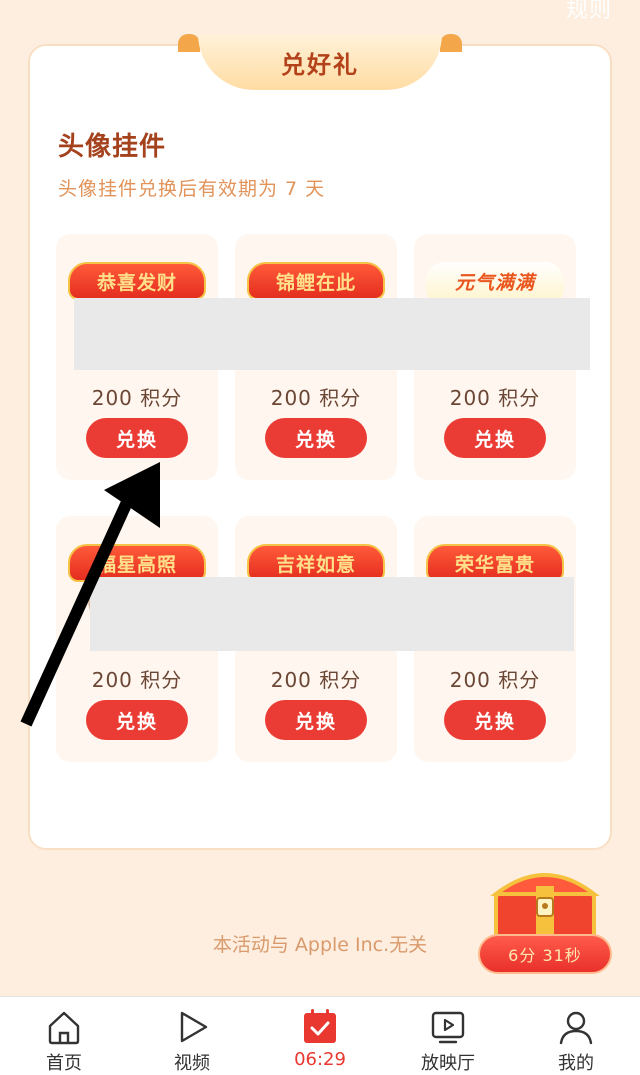 Image resolution: width=640 pixels, height=1075 pixels. I want to click on section-subtitle: 头像挂件兑换后有效期为 7 天, so click(192, 189).